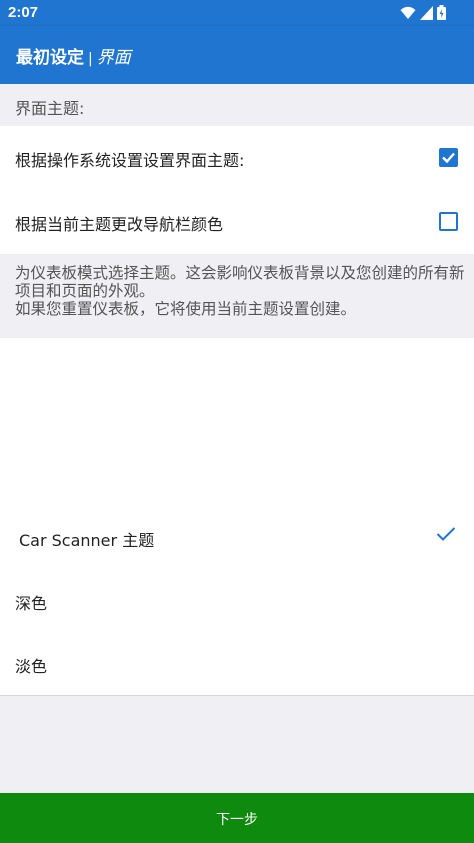  Describe the element at coordinates (237, 13) in the screenshot. I see `status-bar: 2:07` at that location.